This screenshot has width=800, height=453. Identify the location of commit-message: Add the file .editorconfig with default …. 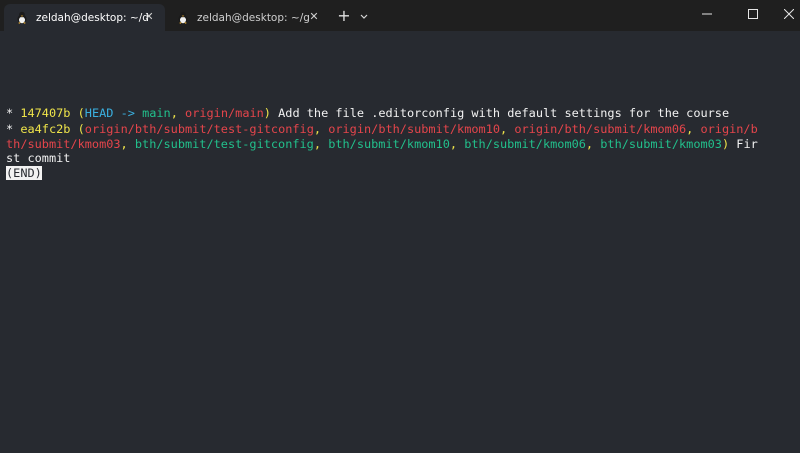
(500, 113).